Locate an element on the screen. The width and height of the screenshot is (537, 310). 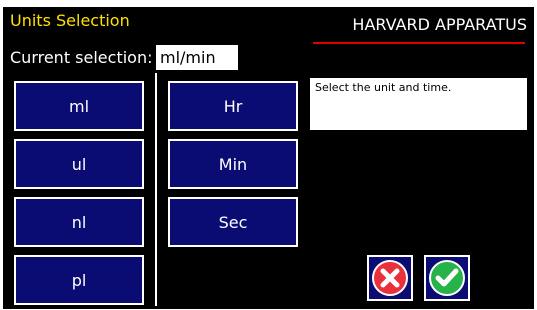
brand-underline is located at coordinates (419, 43).